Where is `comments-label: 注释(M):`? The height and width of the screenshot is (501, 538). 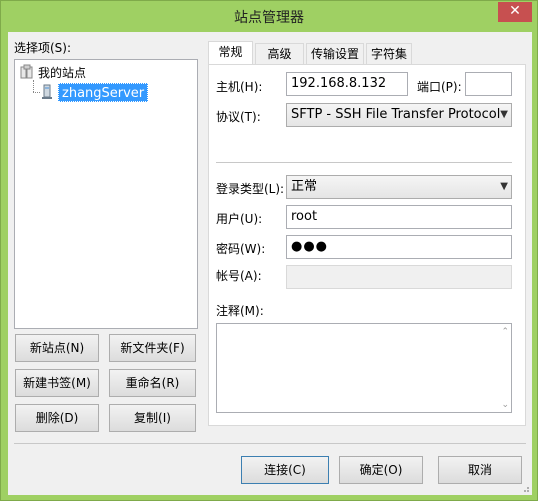 comments-label: 注释(M): is located at coordinates (240, 311).